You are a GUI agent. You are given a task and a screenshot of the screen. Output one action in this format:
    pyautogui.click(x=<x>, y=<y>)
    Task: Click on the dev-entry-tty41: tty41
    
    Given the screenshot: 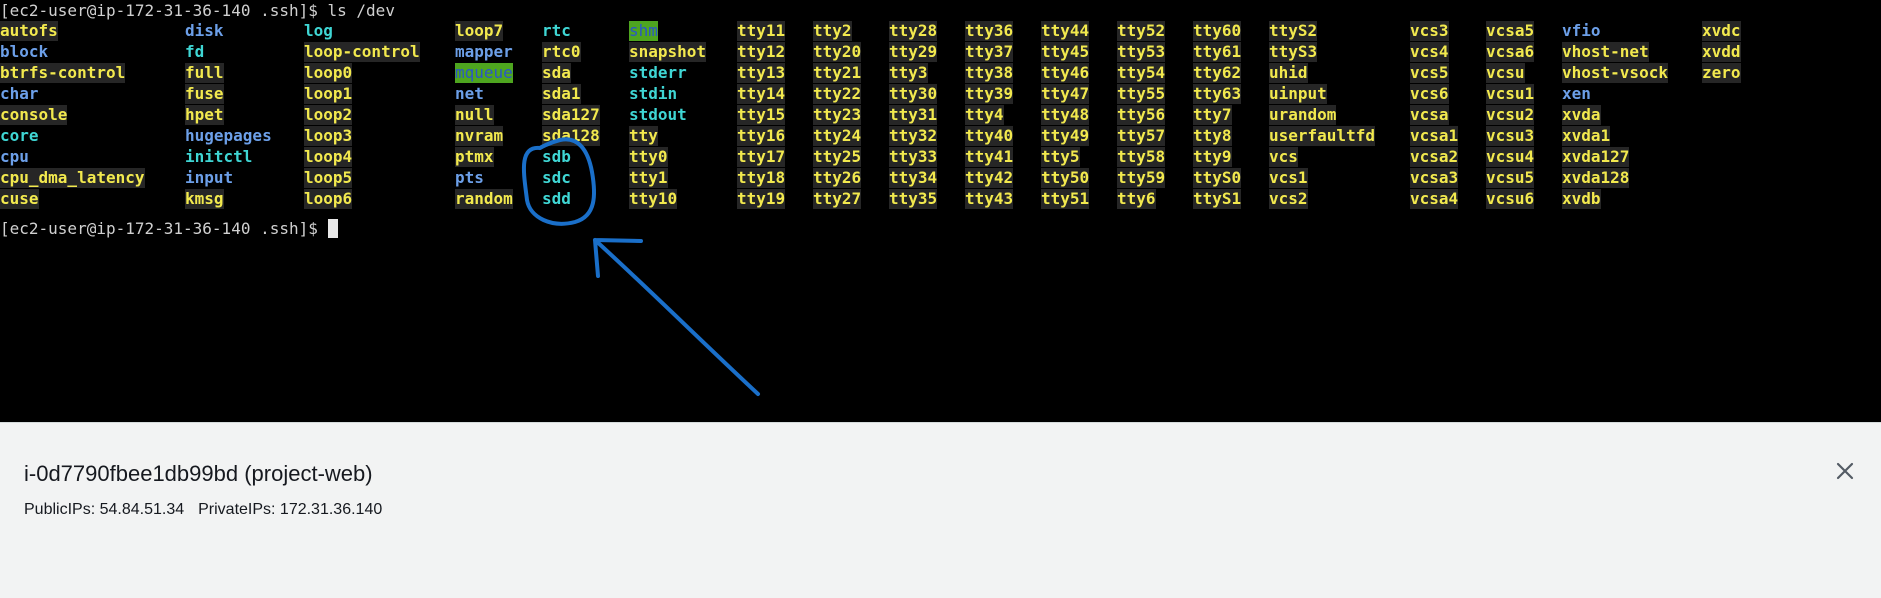 What is the action you would take?
    pyautogui.click(x=989, y=157)
    